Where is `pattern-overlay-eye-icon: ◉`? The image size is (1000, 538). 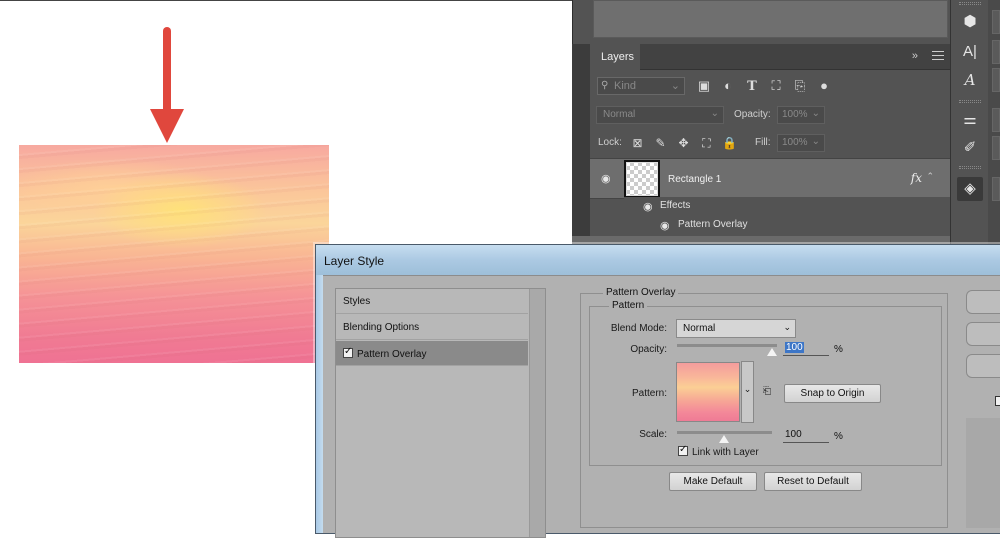 pattern-overlay-eye-icon: ◉ is located at coordinates (665, 225).